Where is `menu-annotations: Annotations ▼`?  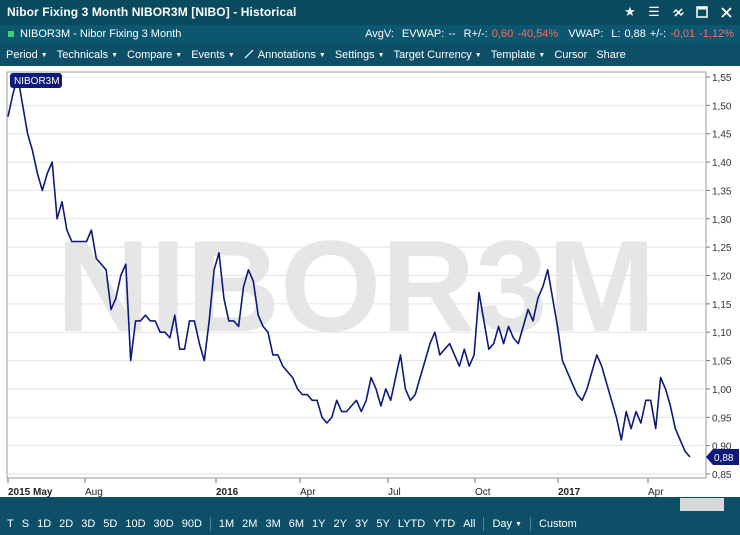
menu-annotations: Annotations ▼ is located at coordinates (285, 55).